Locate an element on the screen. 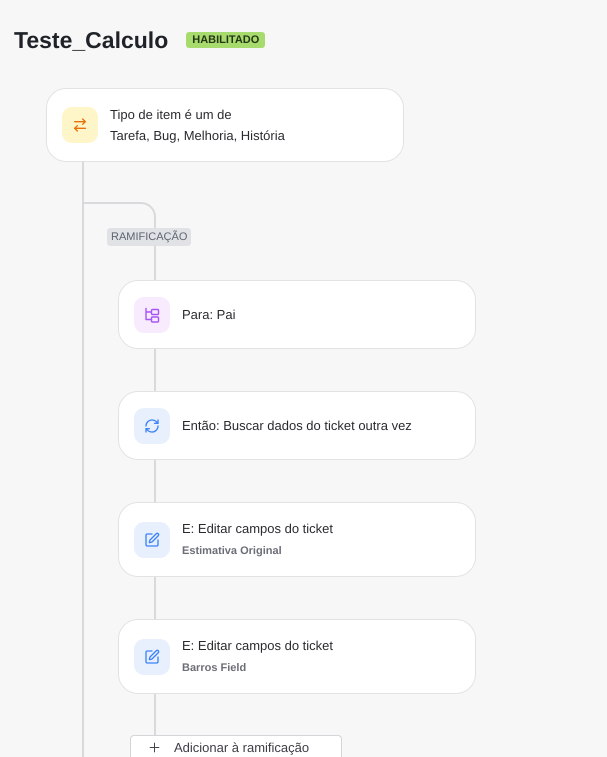  add-to-branch-button: Adicionar à ramificação is located at coordinates (236, 746).